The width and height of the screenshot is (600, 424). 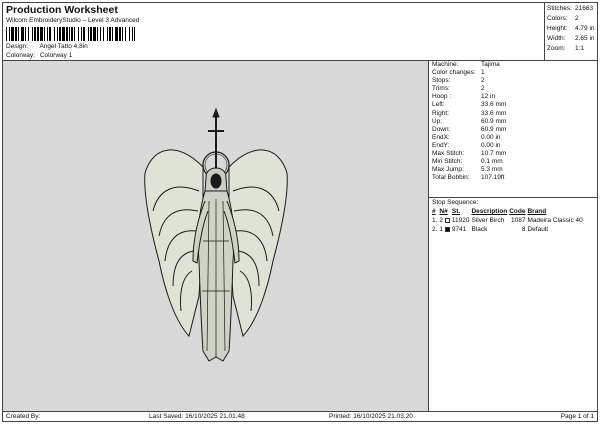 What do you see at coordinates (571, 29) in the screenshot?
I see `stat-height: Height: 4.79 in` at bounding box center [571, 29].